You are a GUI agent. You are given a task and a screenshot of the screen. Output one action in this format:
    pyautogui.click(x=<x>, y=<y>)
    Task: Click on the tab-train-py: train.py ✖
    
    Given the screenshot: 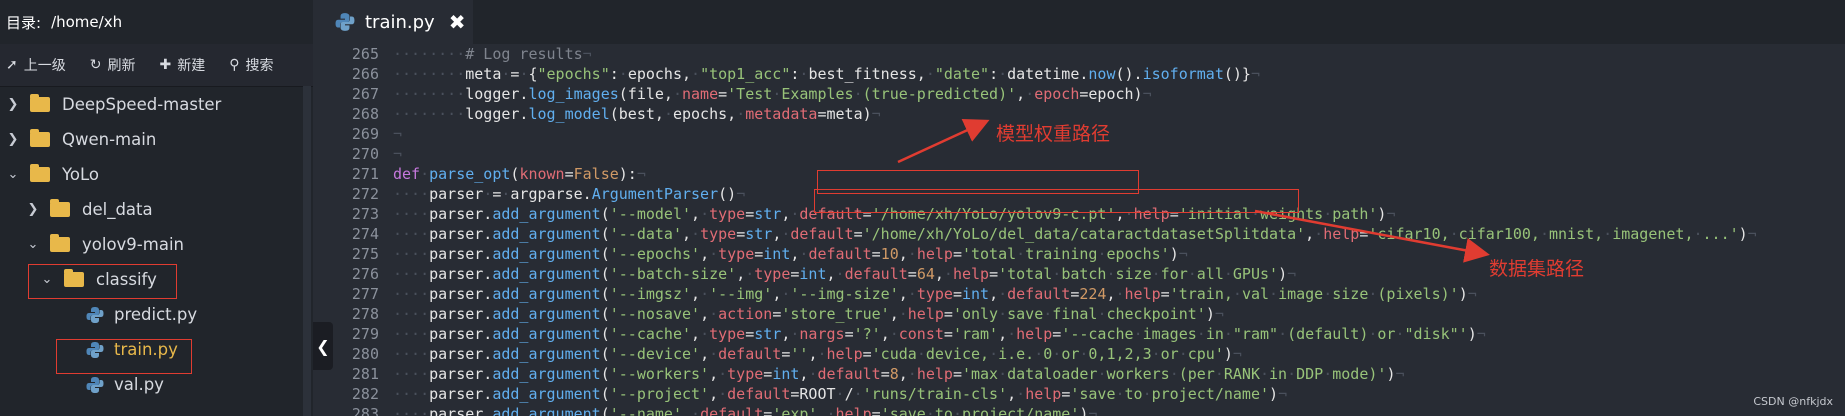 What is the action you would take?
    pyautogui.click(x=393, y=22)
    